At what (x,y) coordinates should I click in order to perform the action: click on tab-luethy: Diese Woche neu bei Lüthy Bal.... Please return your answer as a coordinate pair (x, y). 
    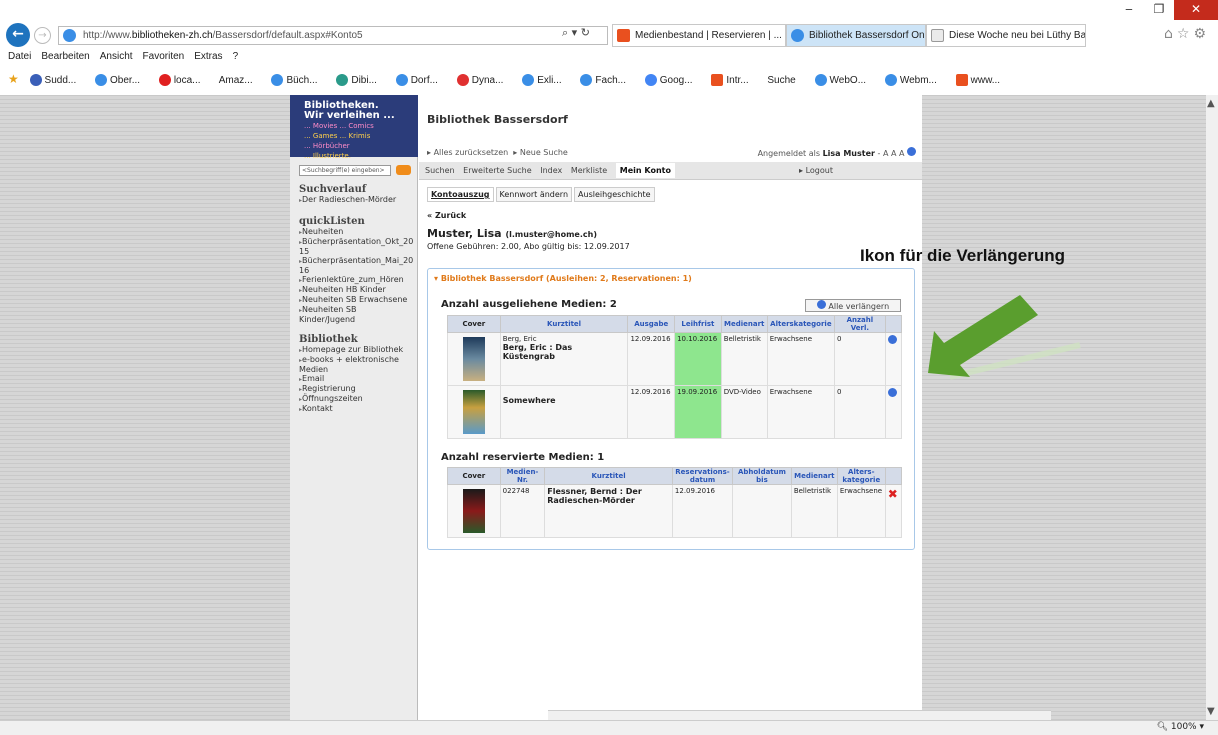
    Looking at the image, I should click on (1006, 35).